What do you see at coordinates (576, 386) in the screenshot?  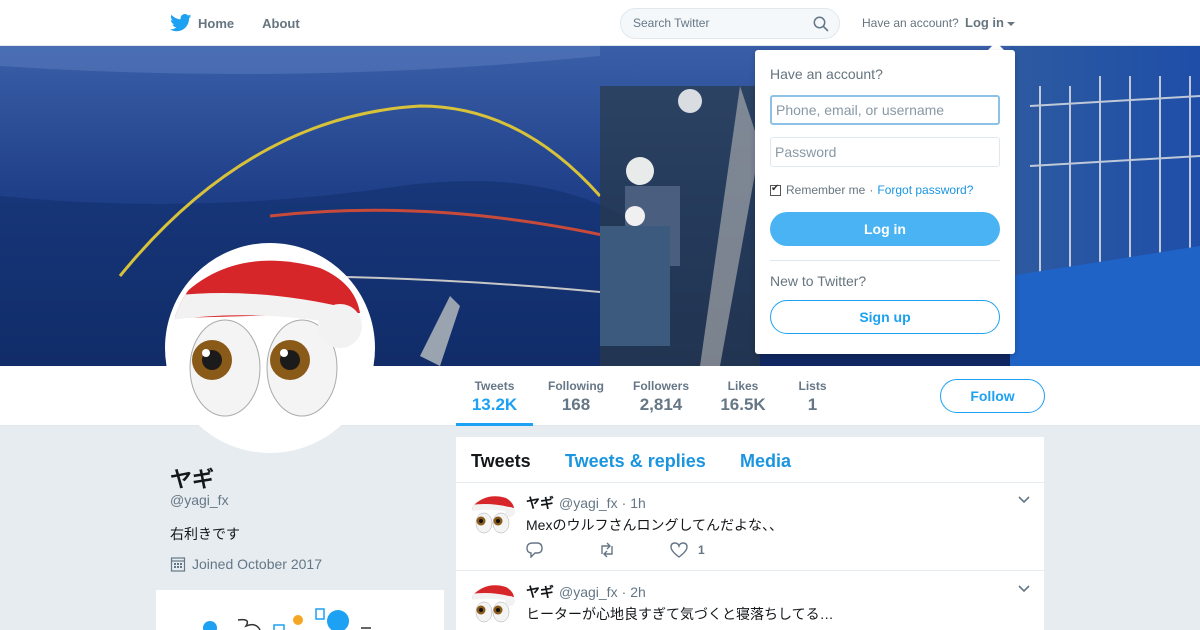 I see `stat-label: Following` at bounding box center [576, 386].